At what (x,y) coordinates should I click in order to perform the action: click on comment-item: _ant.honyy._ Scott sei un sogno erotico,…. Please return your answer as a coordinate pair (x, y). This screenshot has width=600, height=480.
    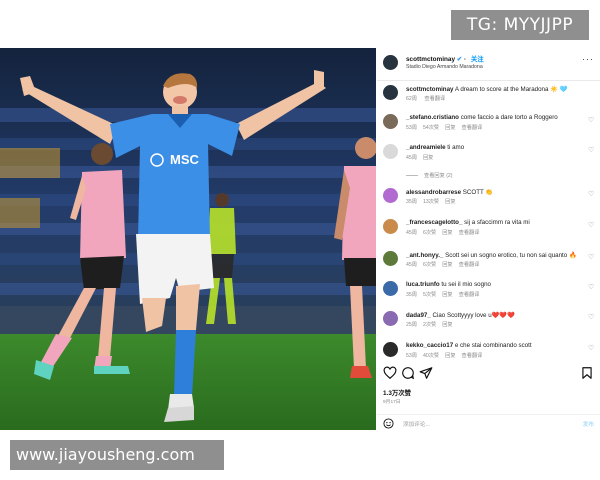
    Looking at the image, I should click on (488, 262).